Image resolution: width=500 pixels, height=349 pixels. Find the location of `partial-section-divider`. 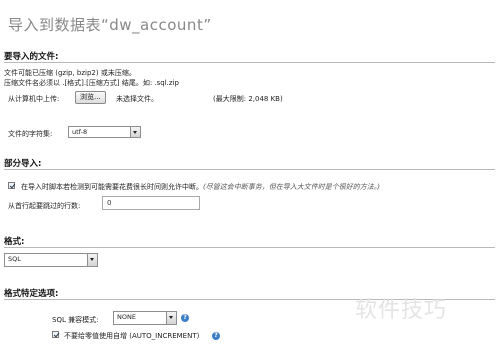

partial-section-divider is located at coordinates (249, 169).